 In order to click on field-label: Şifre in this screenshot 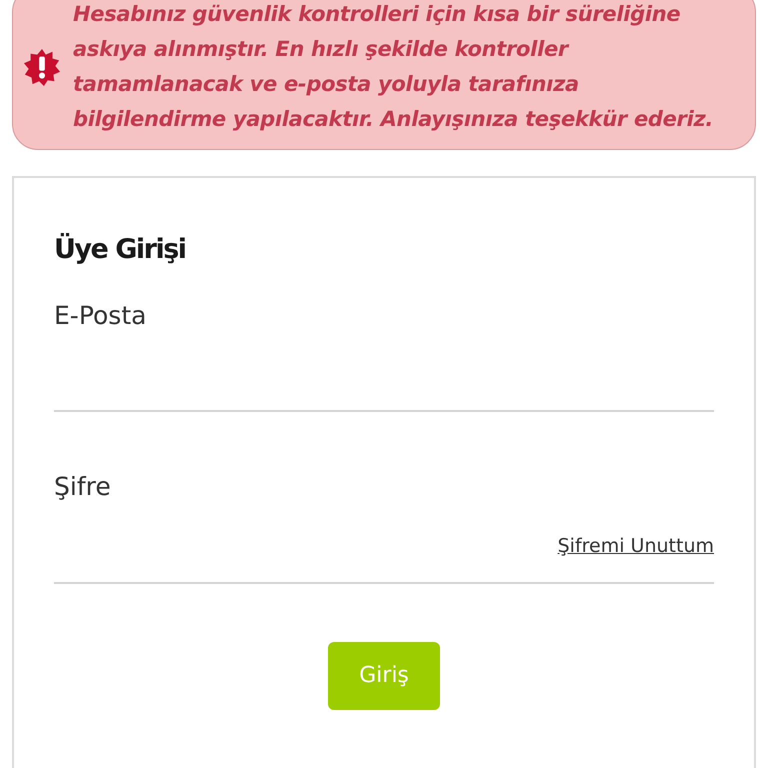, I will do `click(83, 487)`.